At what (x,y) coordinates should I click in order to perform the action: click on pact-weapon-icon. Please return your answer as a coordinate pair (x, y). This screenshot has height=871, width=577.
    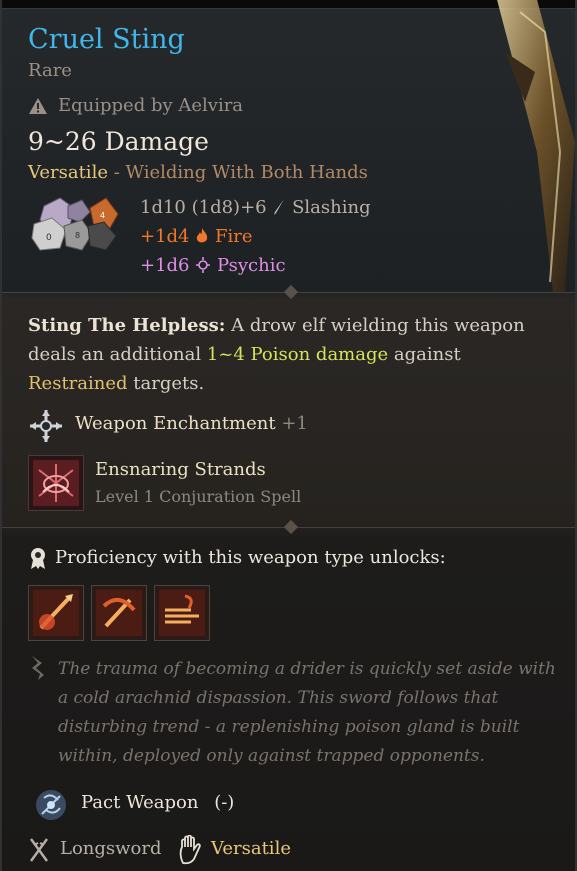
    Looking at the image, I should click on (51, 805).